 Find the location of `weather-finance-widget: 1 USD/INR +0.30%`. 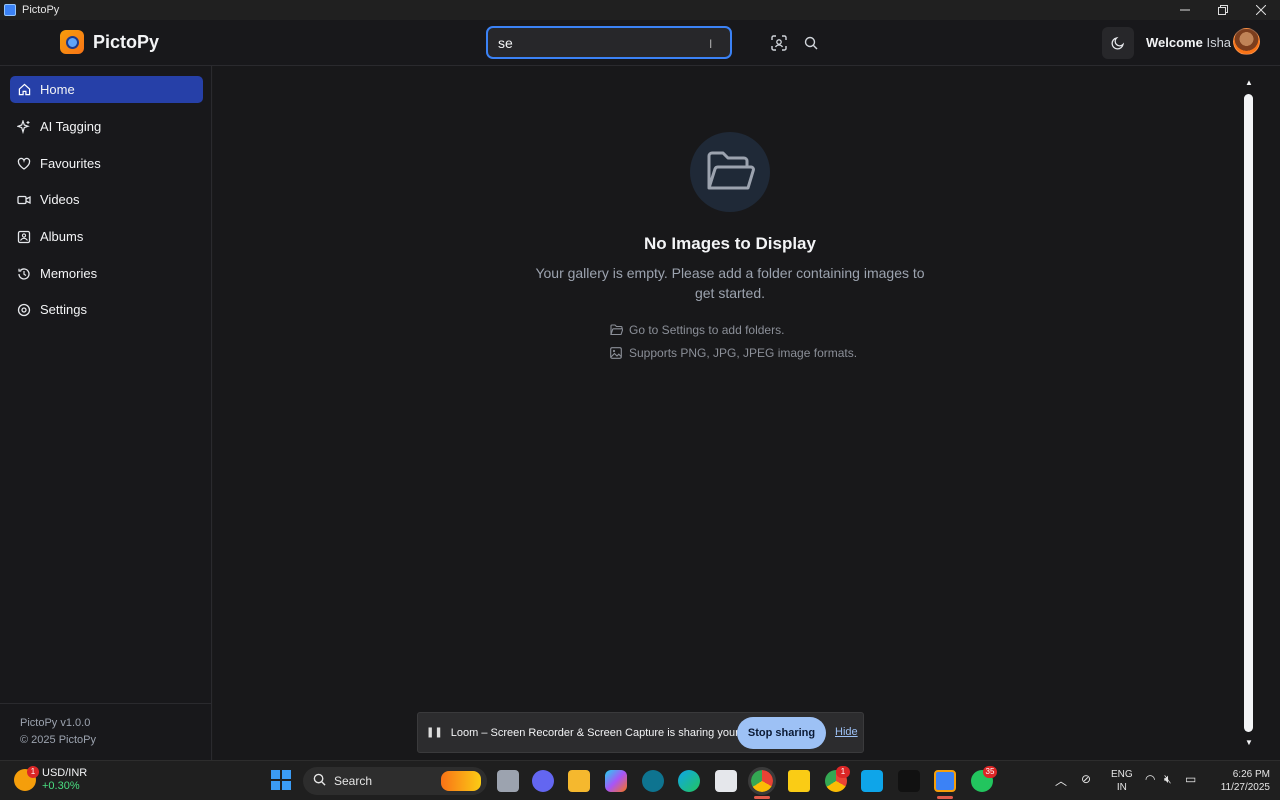

weather-finance-widget: 1 USD/INR +0.30% is located at coordinates (51, 779).